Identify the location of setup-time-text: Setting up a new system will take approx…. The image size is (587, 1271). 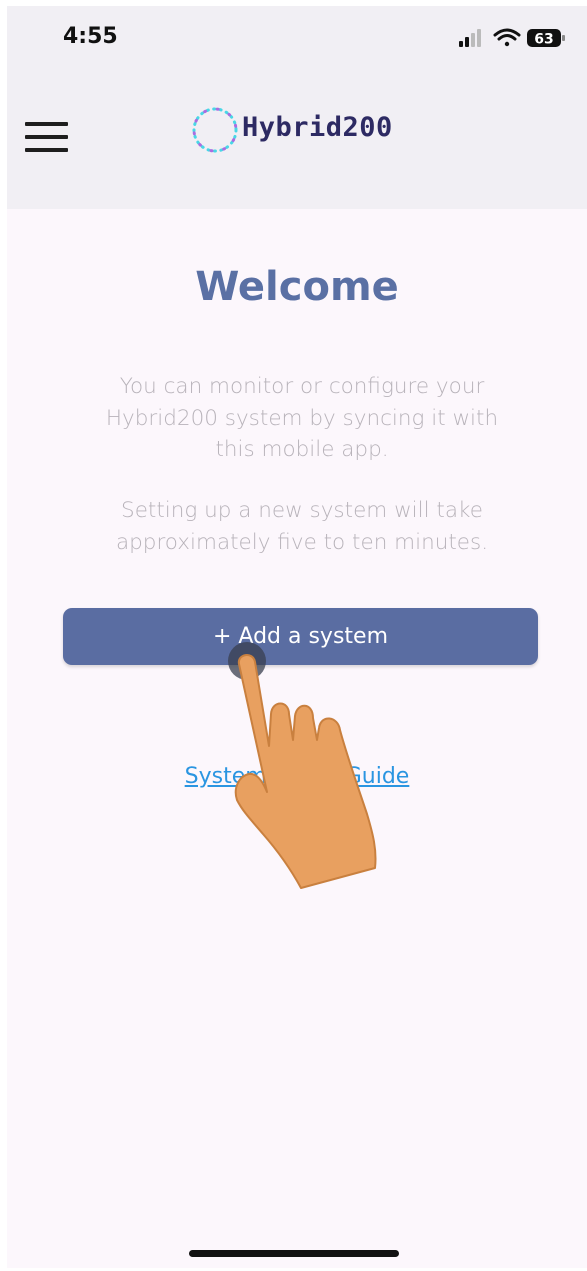
(302, 526).